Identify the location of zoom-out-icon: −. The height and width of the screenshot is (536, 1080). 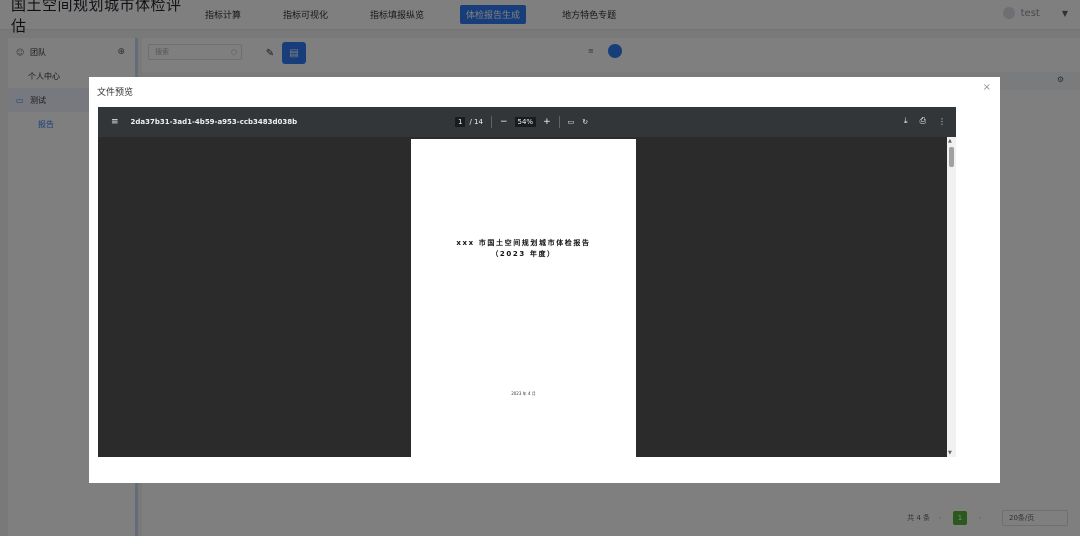
(504, 122).